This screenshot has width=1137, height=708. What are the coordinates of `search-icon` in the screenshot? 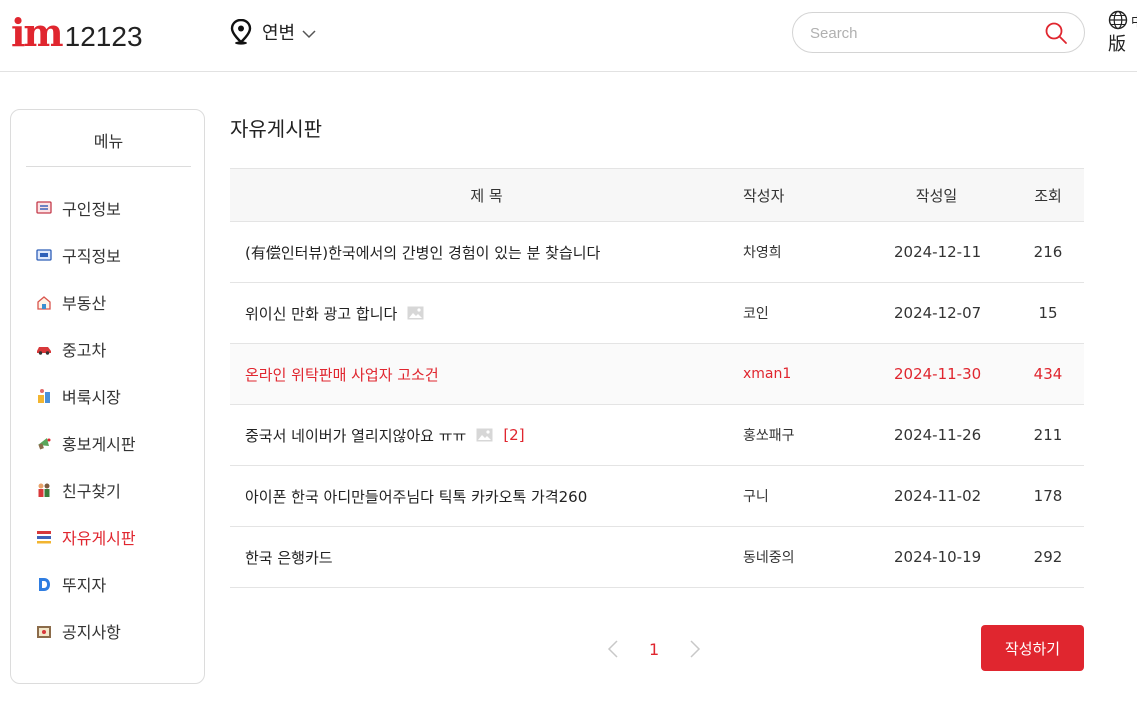 It's located at (1056, 33).